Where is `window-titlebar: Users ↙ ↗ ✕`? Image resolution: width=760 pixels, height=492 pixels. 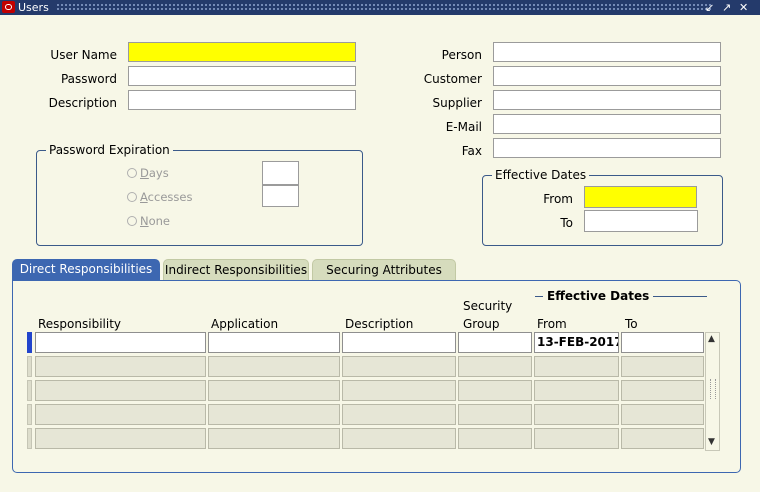
window-titlebar: Users ↙ ↗ ✕ is located at coordinates (380, 7).